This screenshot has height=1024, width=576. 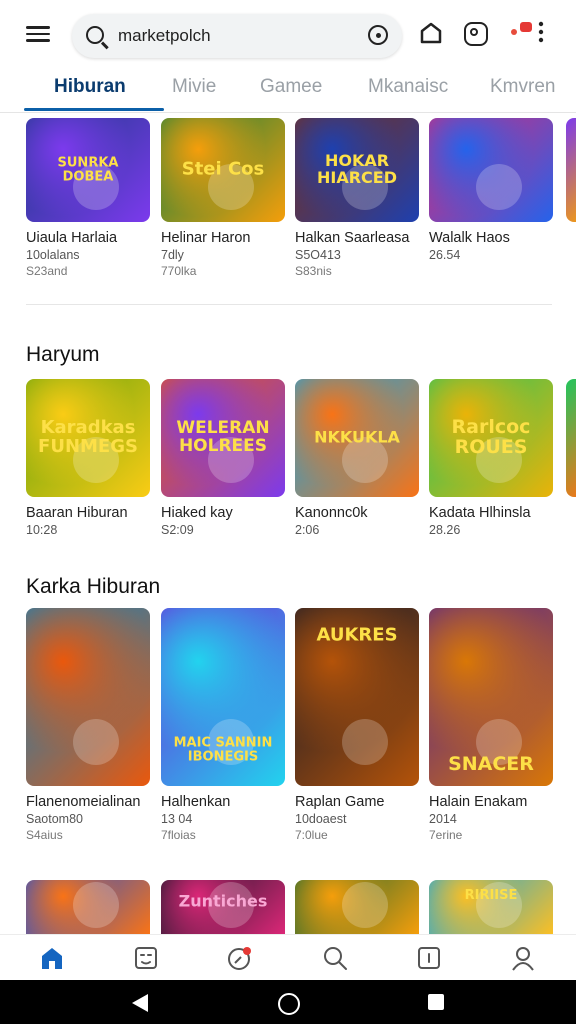 I want to click on tab-gamee: Gamee, so click(x=291, y=87).